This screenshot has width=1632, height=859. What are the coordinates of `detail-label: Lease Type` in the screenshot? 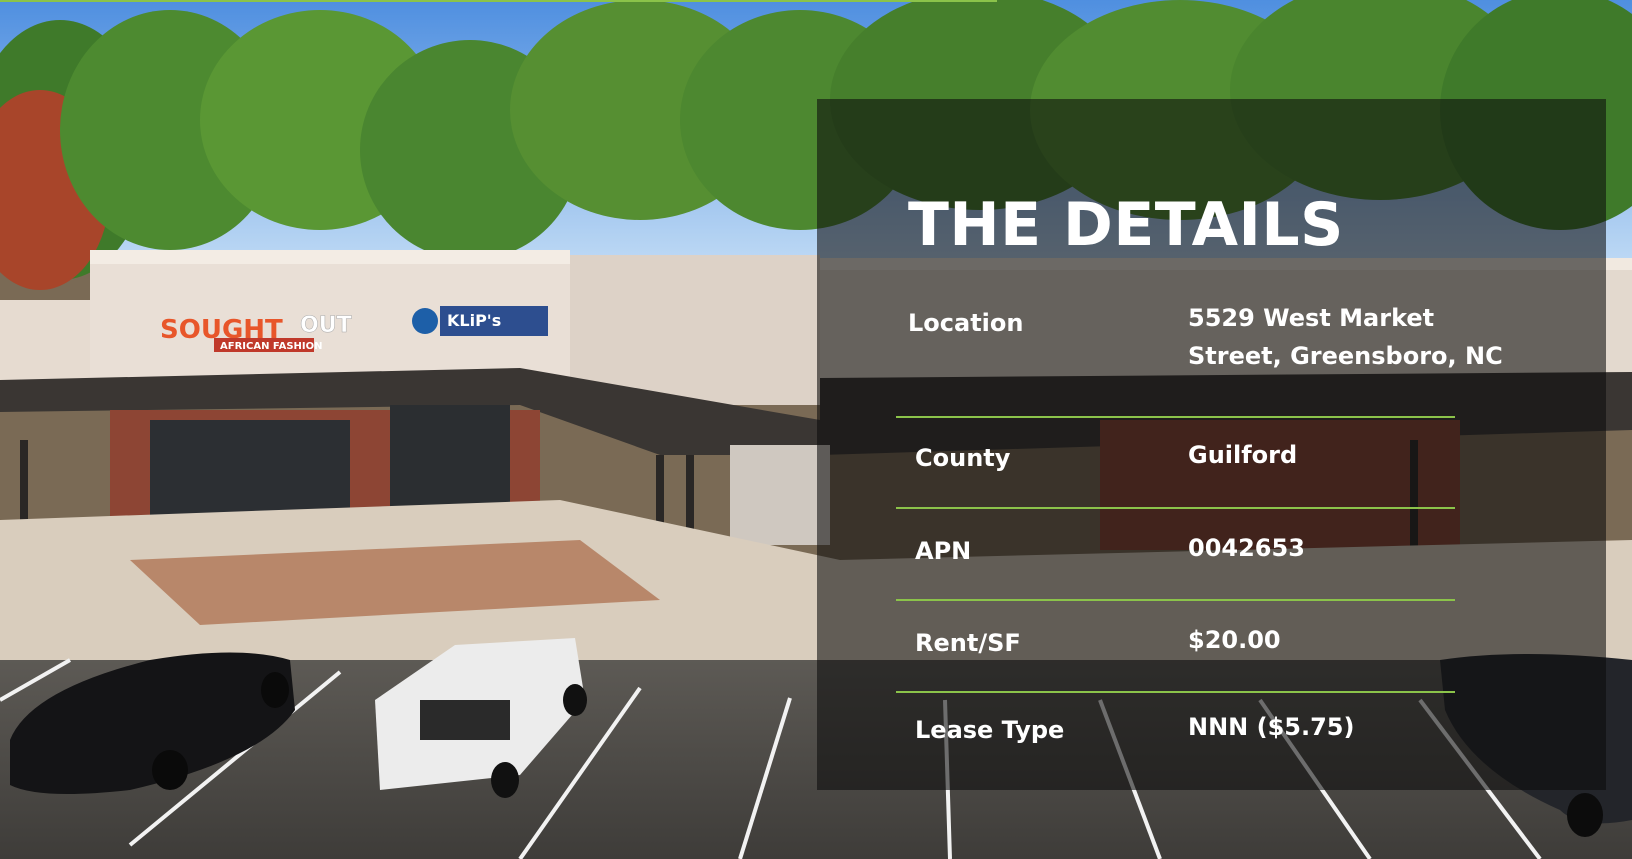 It's located at (990, 730).